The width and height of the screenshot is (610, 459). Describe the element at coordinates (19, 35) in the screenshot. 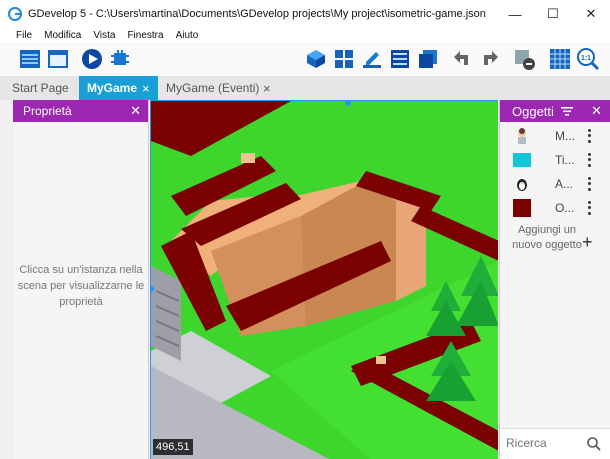

I see `menu-file: File` at that location.